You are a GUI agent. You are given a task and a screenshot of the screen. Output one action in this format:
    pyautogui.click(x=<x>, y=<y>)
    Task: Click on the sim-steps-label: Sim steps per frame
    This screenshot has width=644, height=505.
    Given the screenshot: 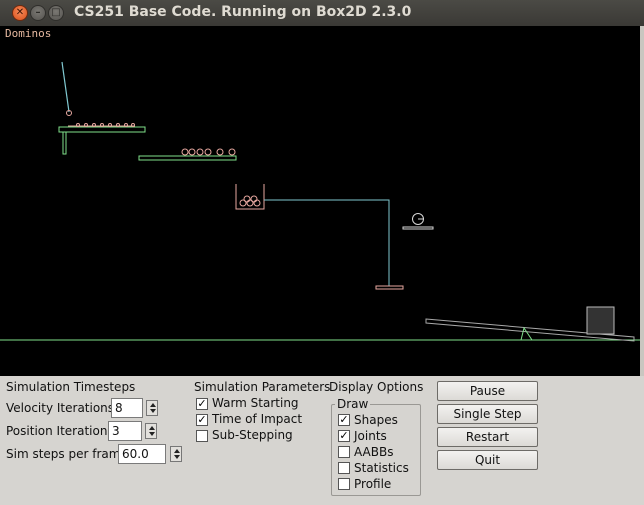 What is the action you would take?
    pyautogui.click(x=67, y=454)
    